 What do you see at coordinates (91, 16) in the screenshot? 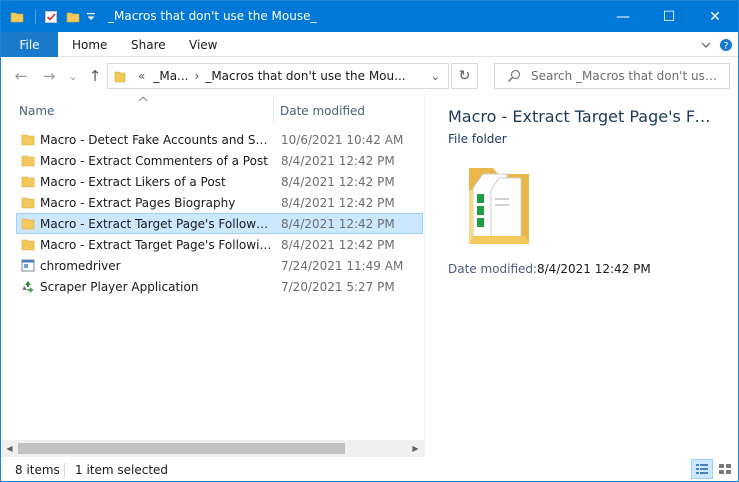
I see `customize-dropdown-icon` at bounding box center [91, 16].